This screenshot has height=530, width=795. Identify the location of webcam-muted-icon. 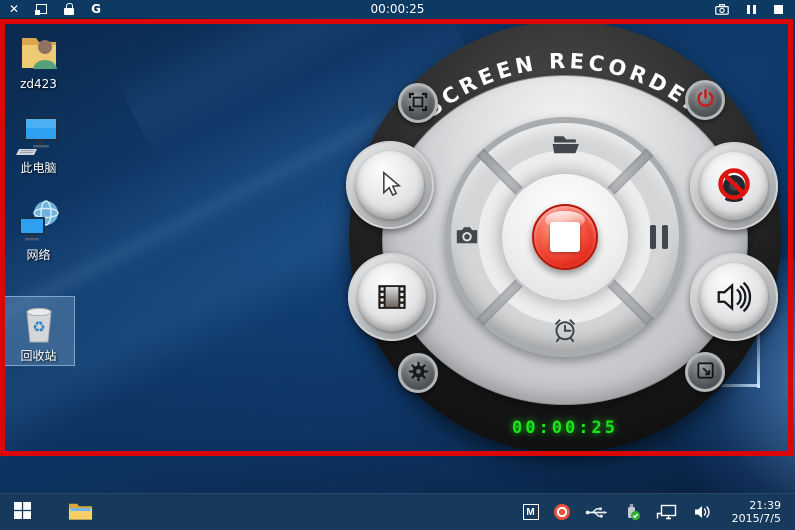
(734, 186).